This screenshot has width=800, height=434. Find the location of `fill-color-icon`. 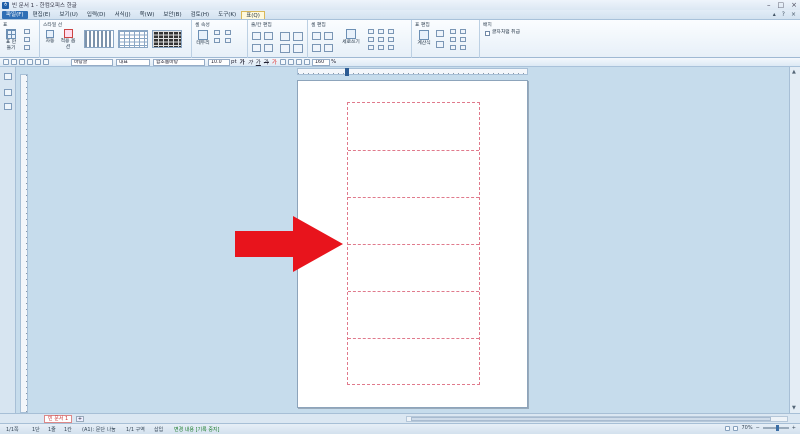

fill-color-icon is located at coordinates (217, 40).